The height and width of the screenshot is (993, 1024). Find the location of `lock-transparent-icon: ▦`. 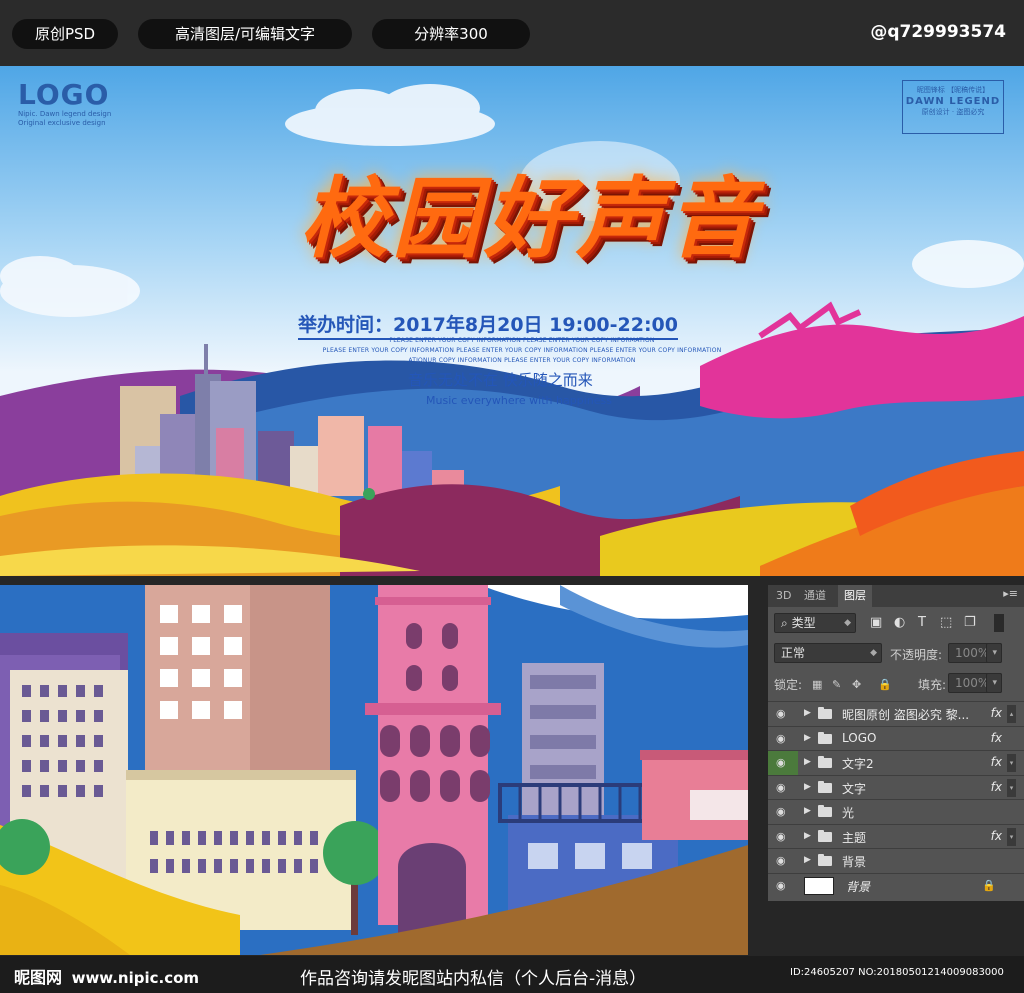

lock-transparent-icon: ▦ is located at coordinates (817, 684).